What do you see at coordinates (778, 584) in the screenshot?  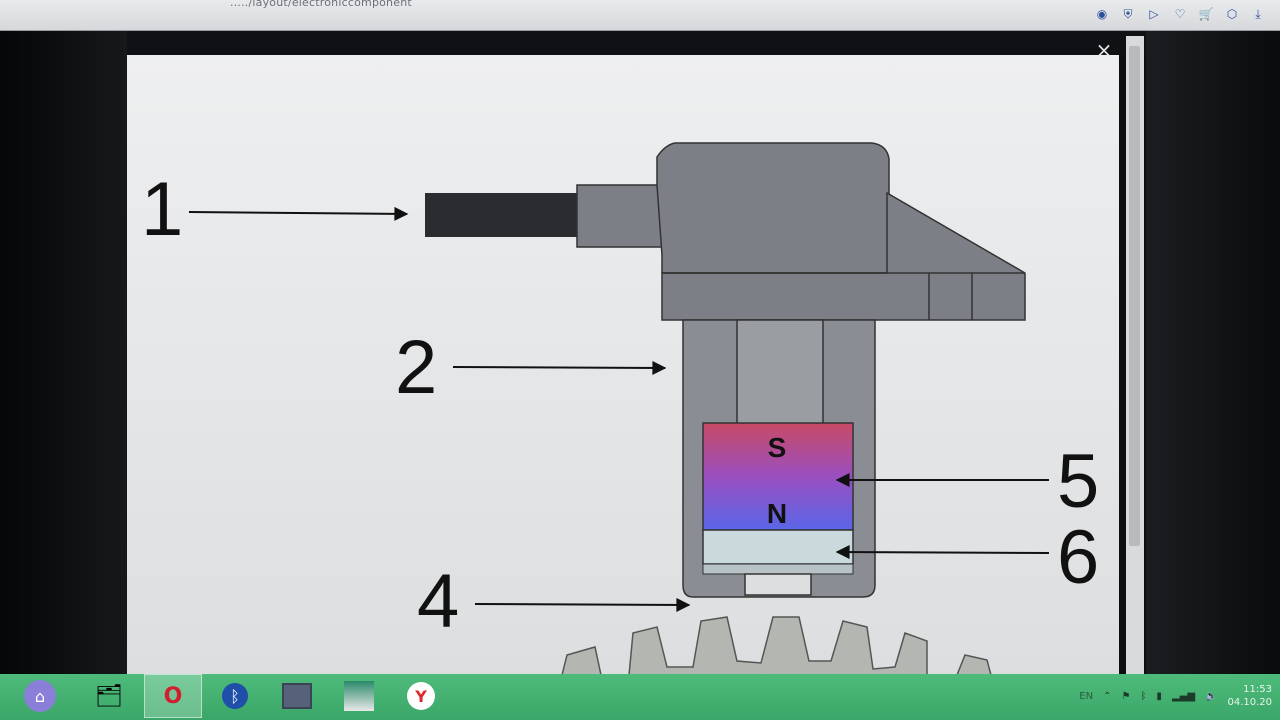 I see `body-bottom-notch` at bounding box center [778, 584].